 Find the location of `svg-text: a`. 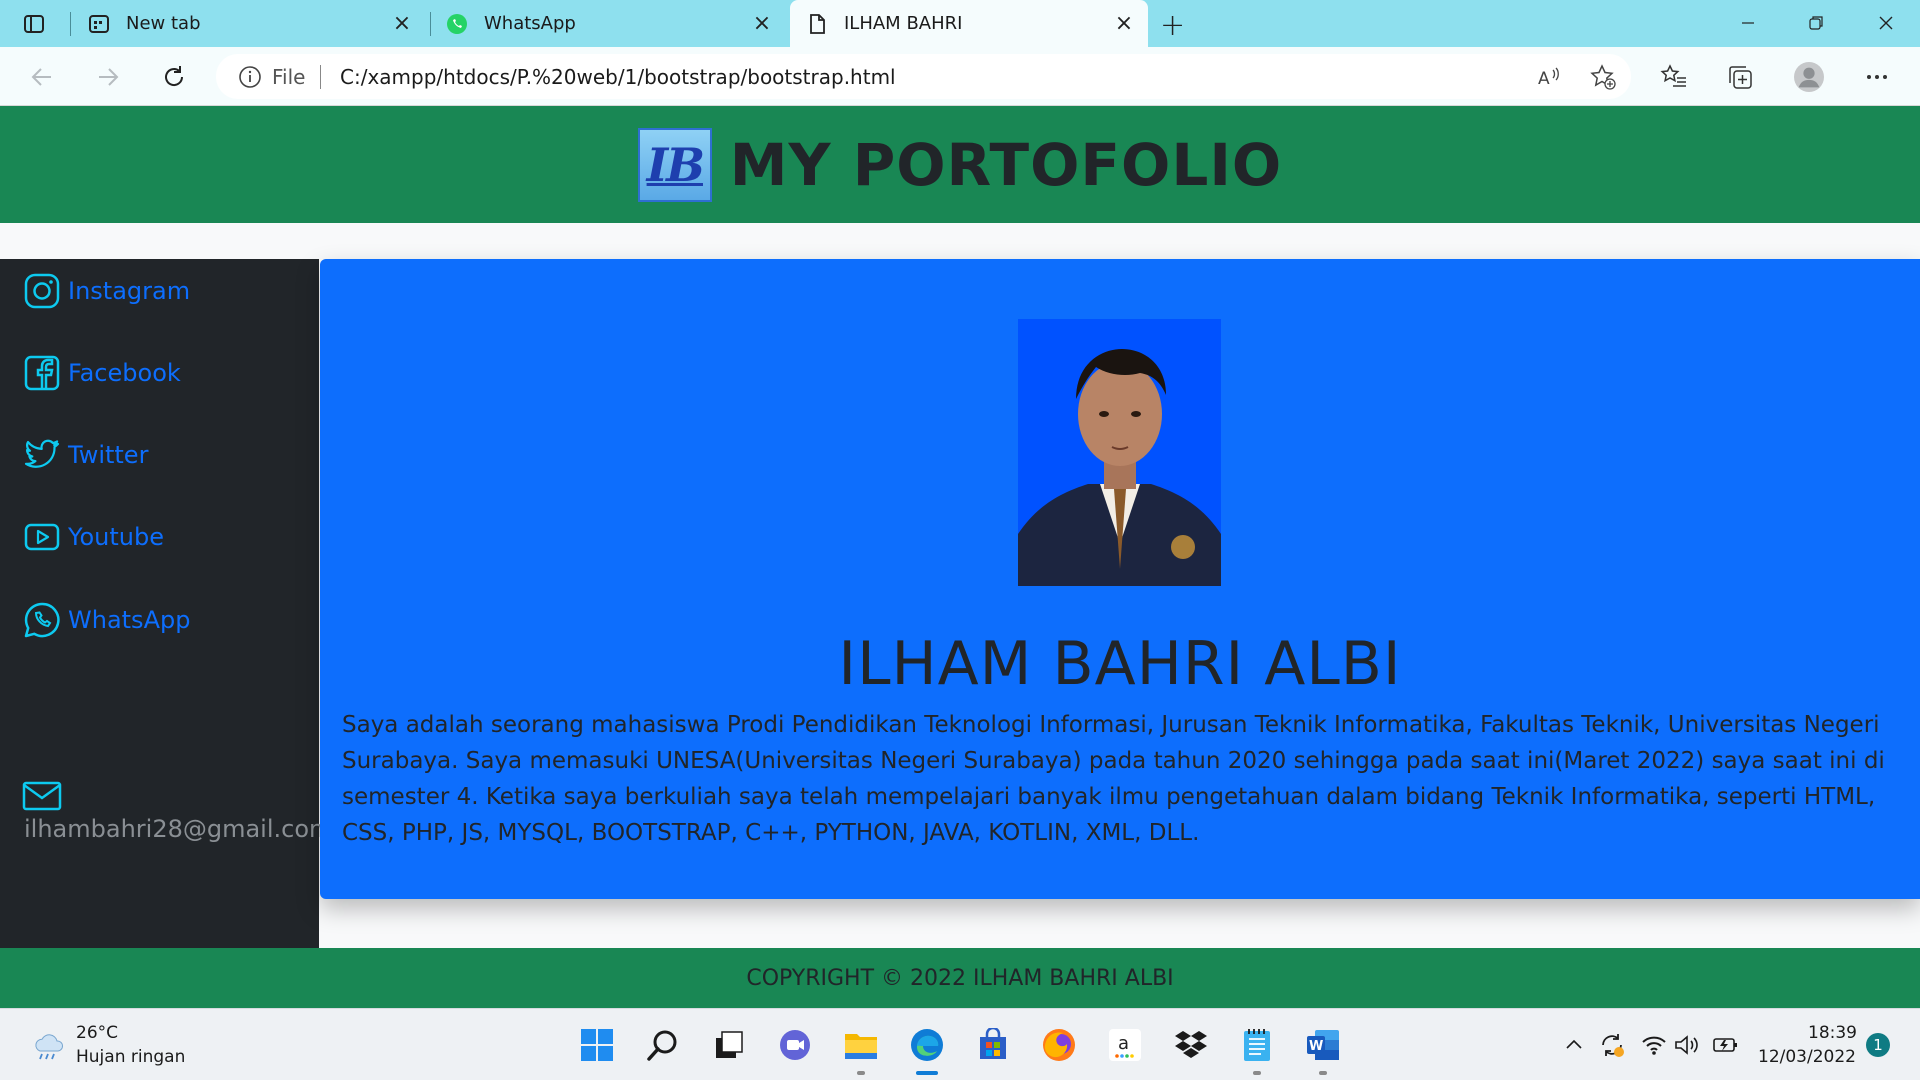

svg-text: a is located at coordinates (1123, 1043).